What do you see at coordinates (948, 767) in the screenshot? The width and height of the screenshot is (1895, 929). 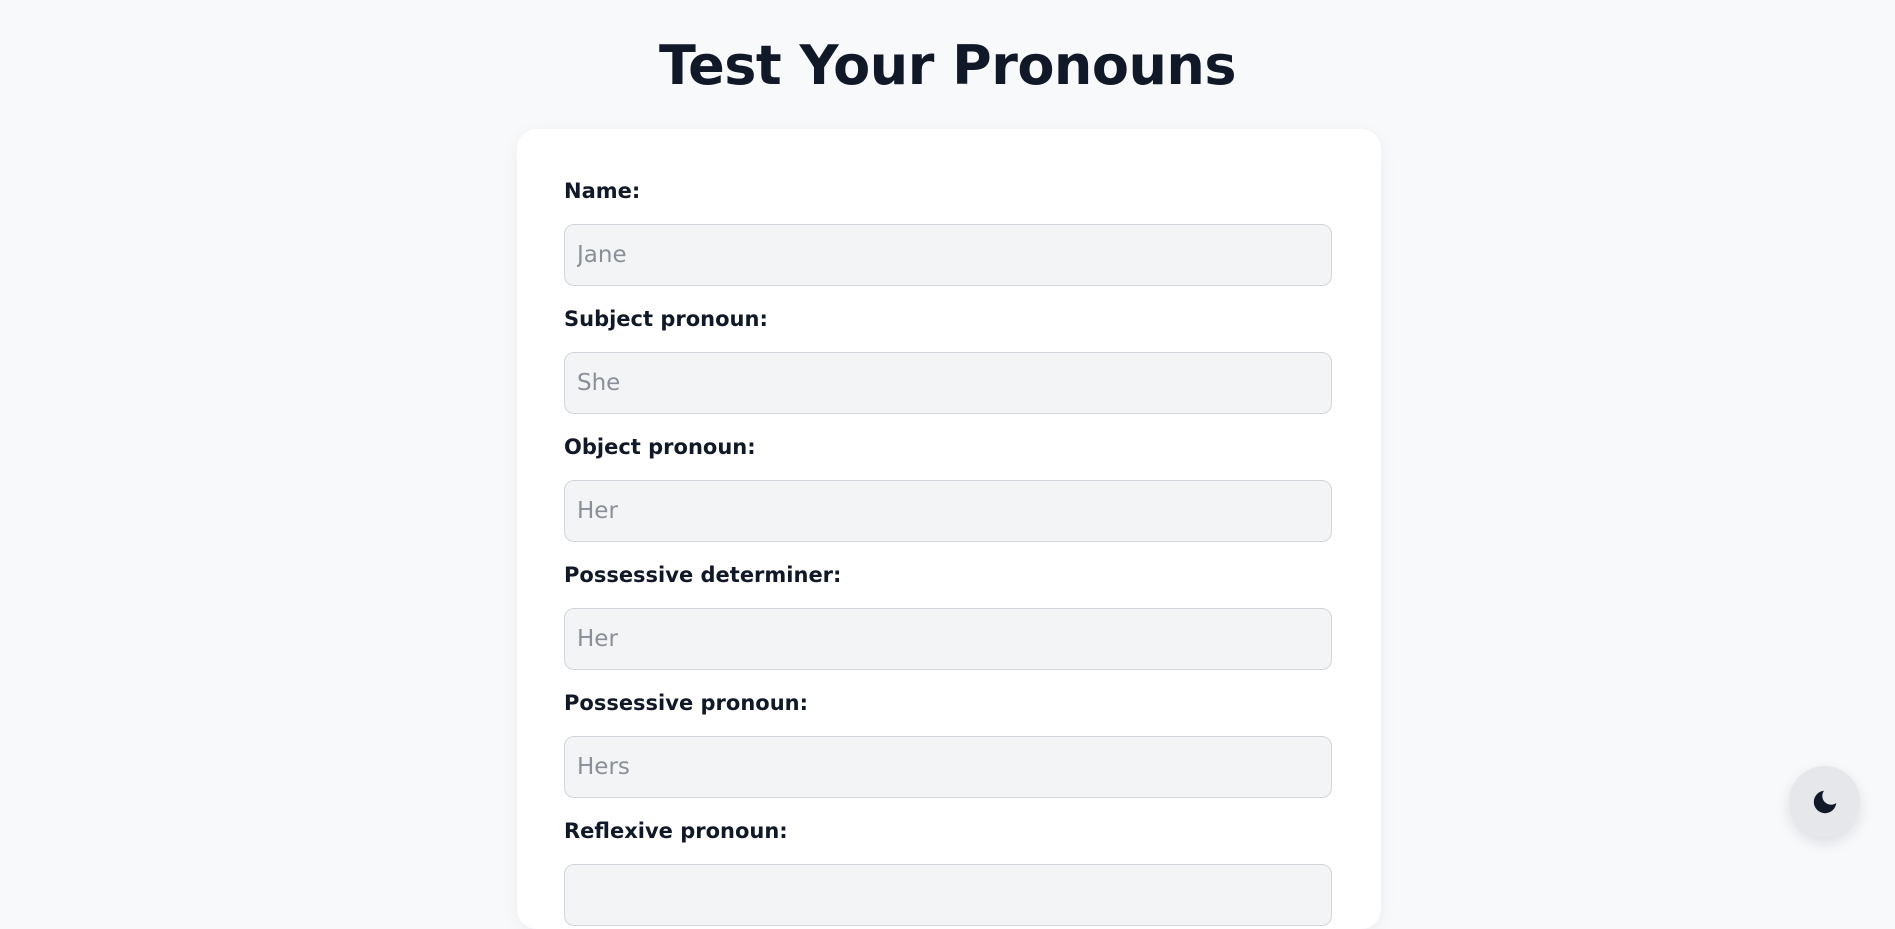 I see `possessive-pronoun-input` at bounding box center [948, 767].